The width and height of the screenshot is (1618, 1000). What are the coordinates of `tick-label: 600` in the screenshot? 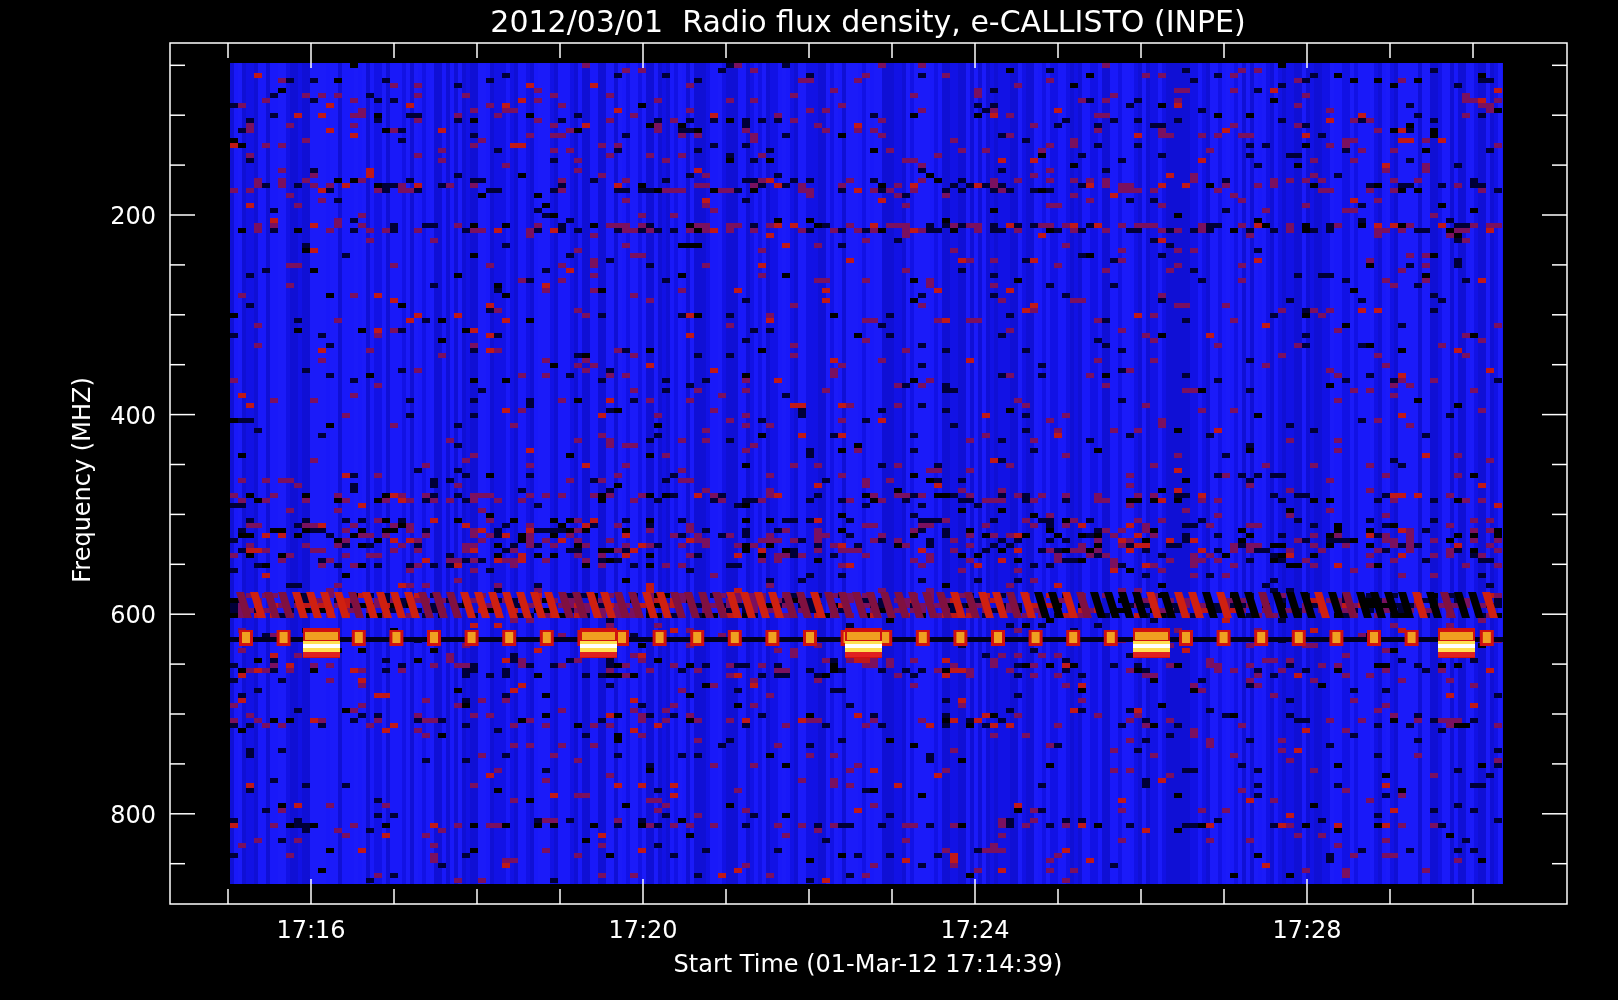 It's located at (133, 615).